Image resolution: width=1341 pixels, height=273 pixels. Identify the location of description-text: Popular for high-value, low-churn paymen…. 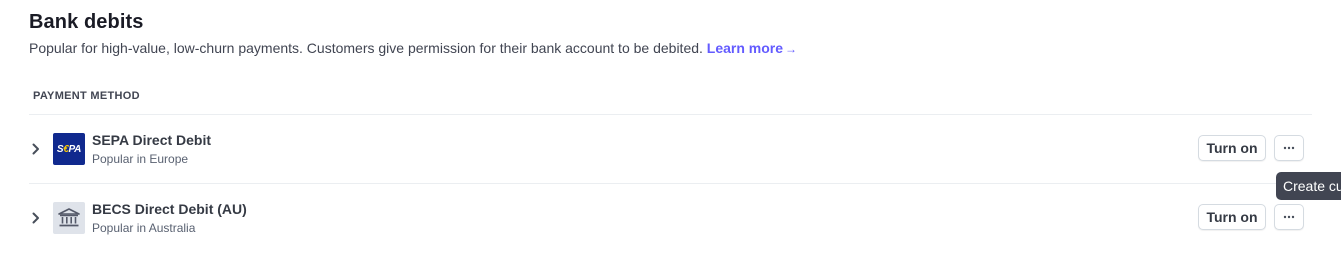
(366, 48).